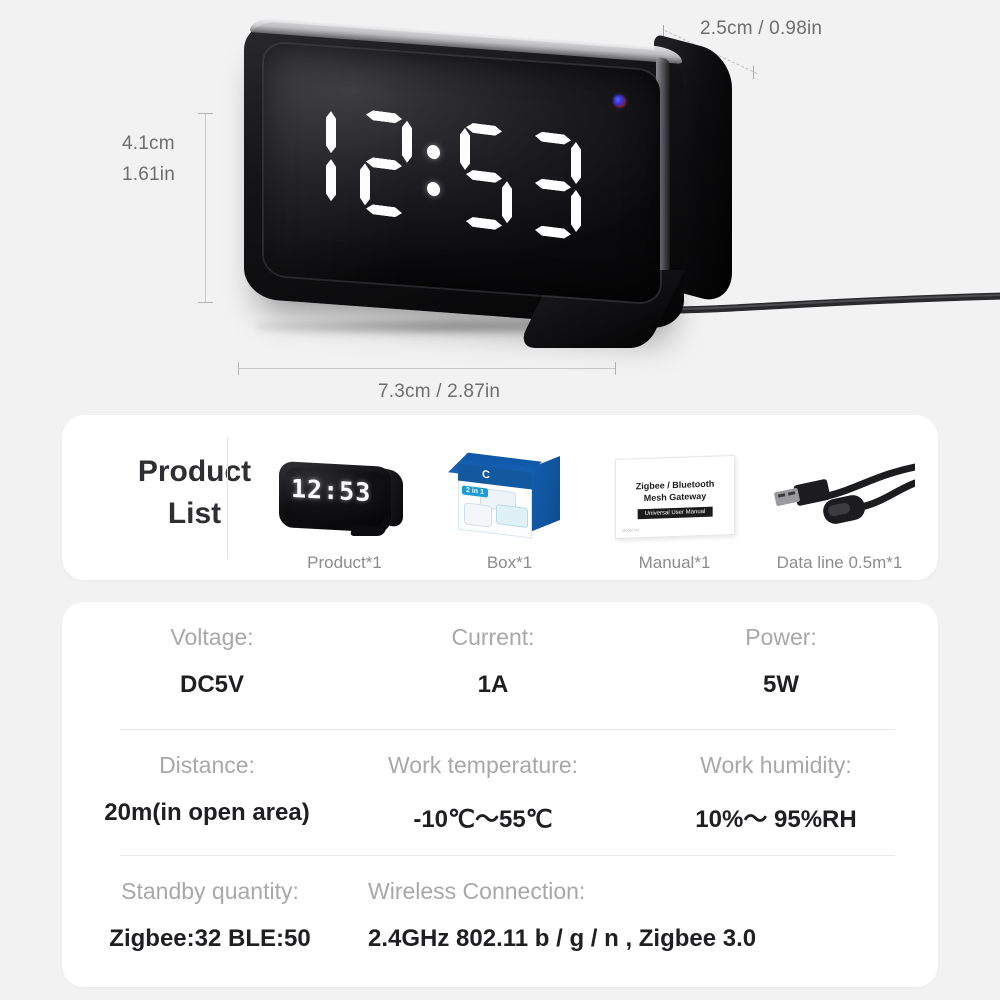  I want to click on spec-key: Wireless Connection:, so click(477, 891).